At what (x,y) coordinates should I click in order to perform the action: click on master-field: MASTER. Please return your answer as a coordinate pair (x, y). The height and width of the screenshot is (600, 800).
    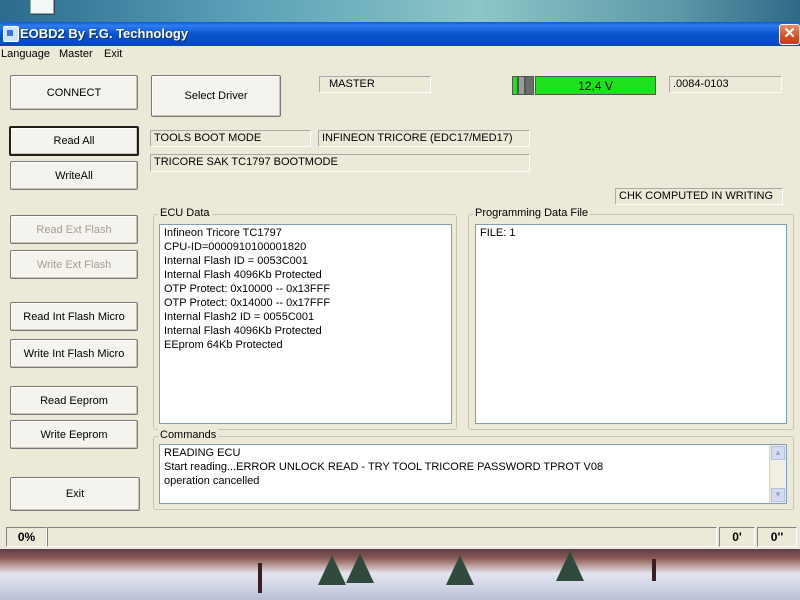
    Looking at the image, I should click on (375, 84).